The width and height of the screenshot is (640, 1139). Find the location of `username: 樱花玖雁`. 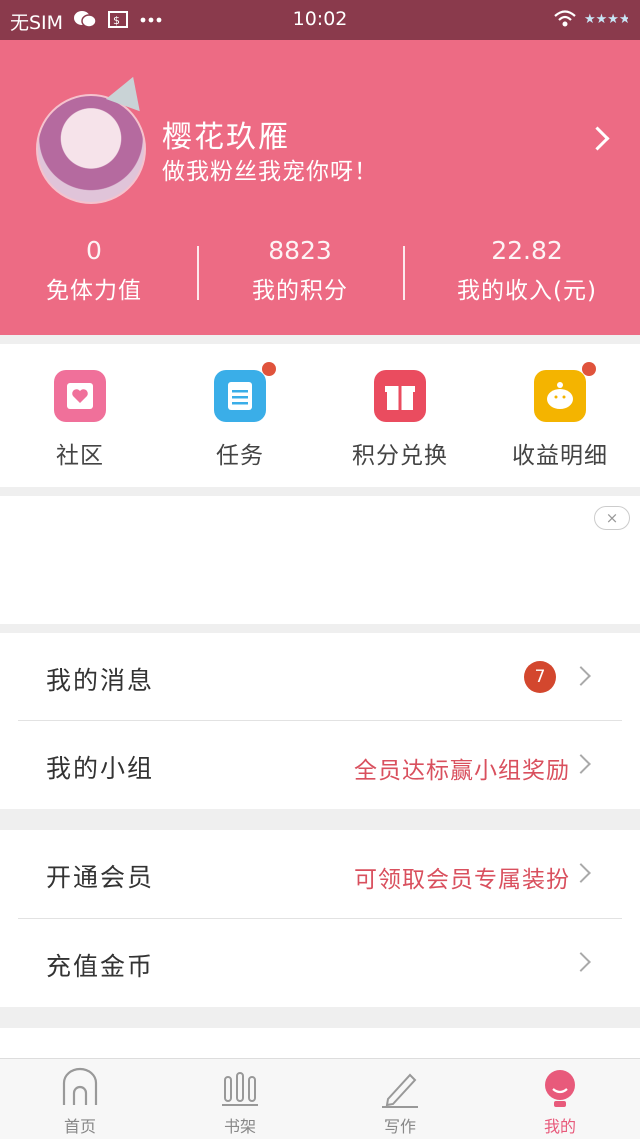

username: 樱花玖雁 is located at coordinates (226, 137).